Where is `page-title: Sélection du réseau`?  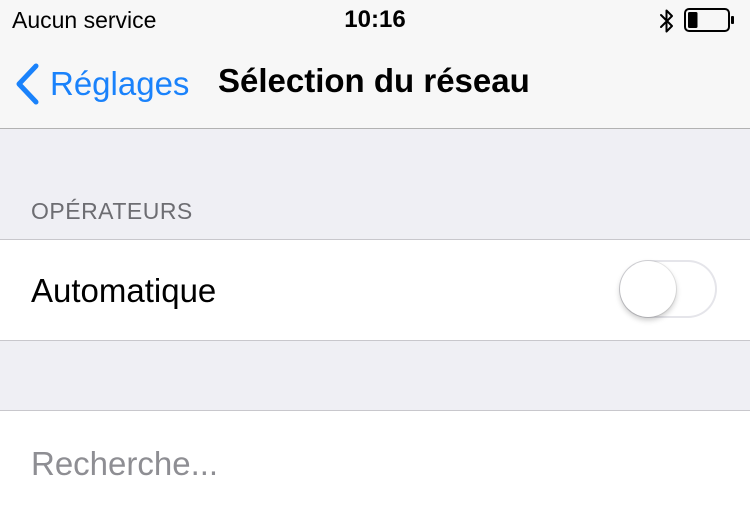
page-title: Sélection du réseau is located at coordinates (374, 80).